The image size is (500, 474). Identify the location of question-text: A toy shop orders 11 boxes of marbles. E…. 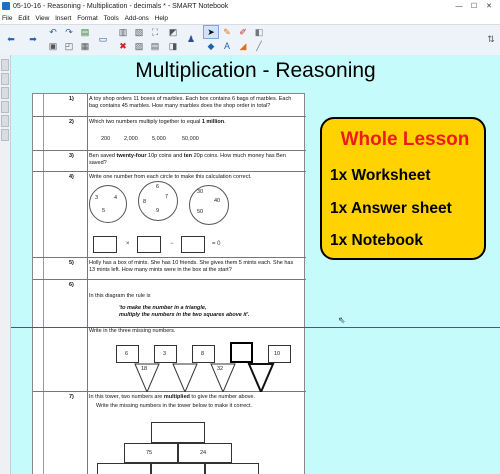
(190, 102).